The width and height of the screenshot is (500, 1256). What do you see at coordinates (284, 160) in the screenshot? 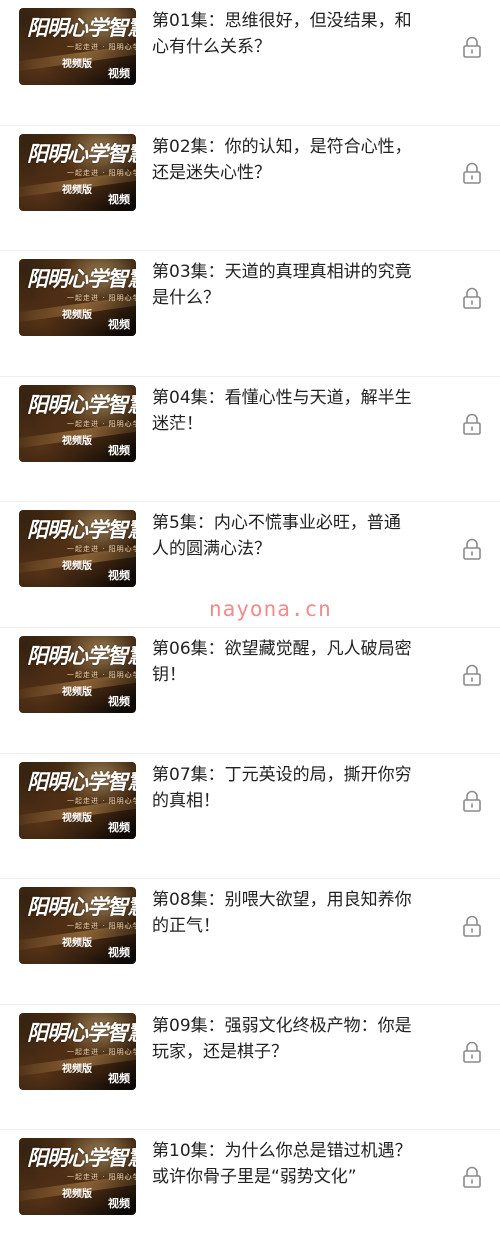
I see `episode-title: 第02集：你的认知，是符合心性，还是迷失心性？` at bounding box center [284, 160].